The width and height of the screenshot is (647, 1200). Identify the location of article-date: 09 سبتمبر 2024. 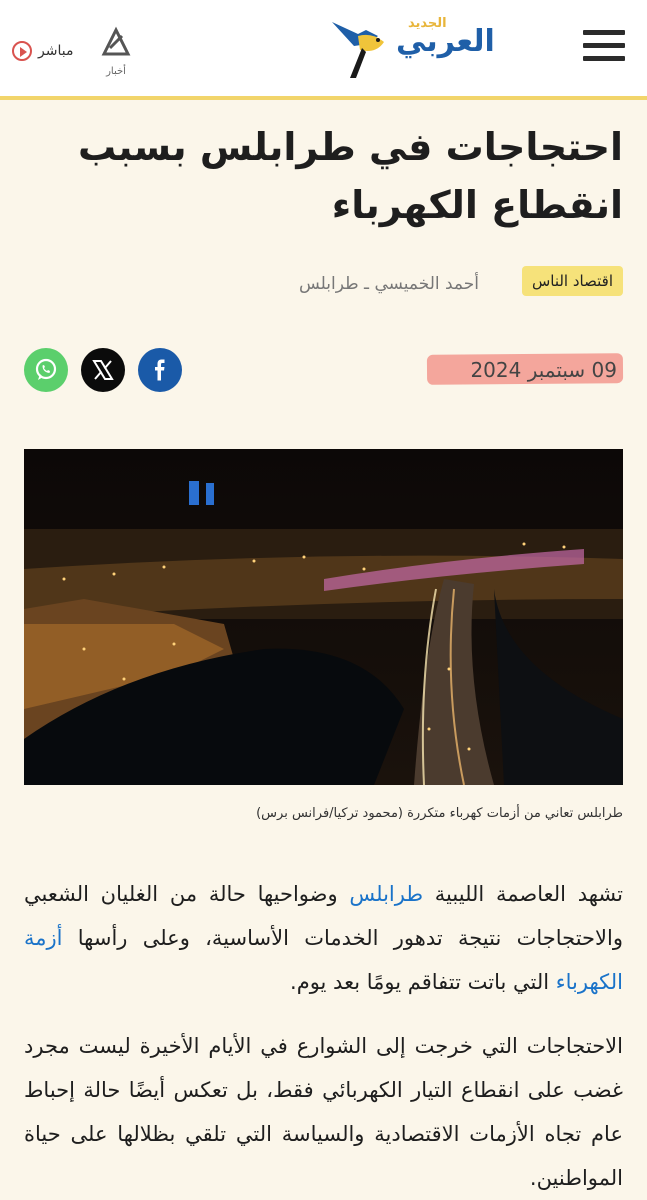
(543, 370).